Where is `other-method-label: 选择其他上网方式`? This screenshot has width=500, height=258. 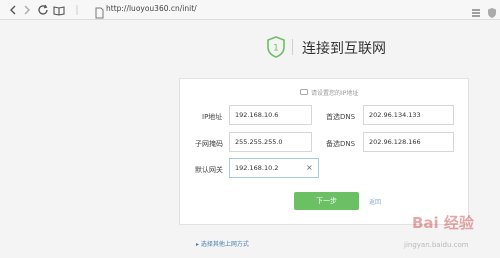
other-method-label: 选择其他上网方式 is located at coordinates (224, 244).